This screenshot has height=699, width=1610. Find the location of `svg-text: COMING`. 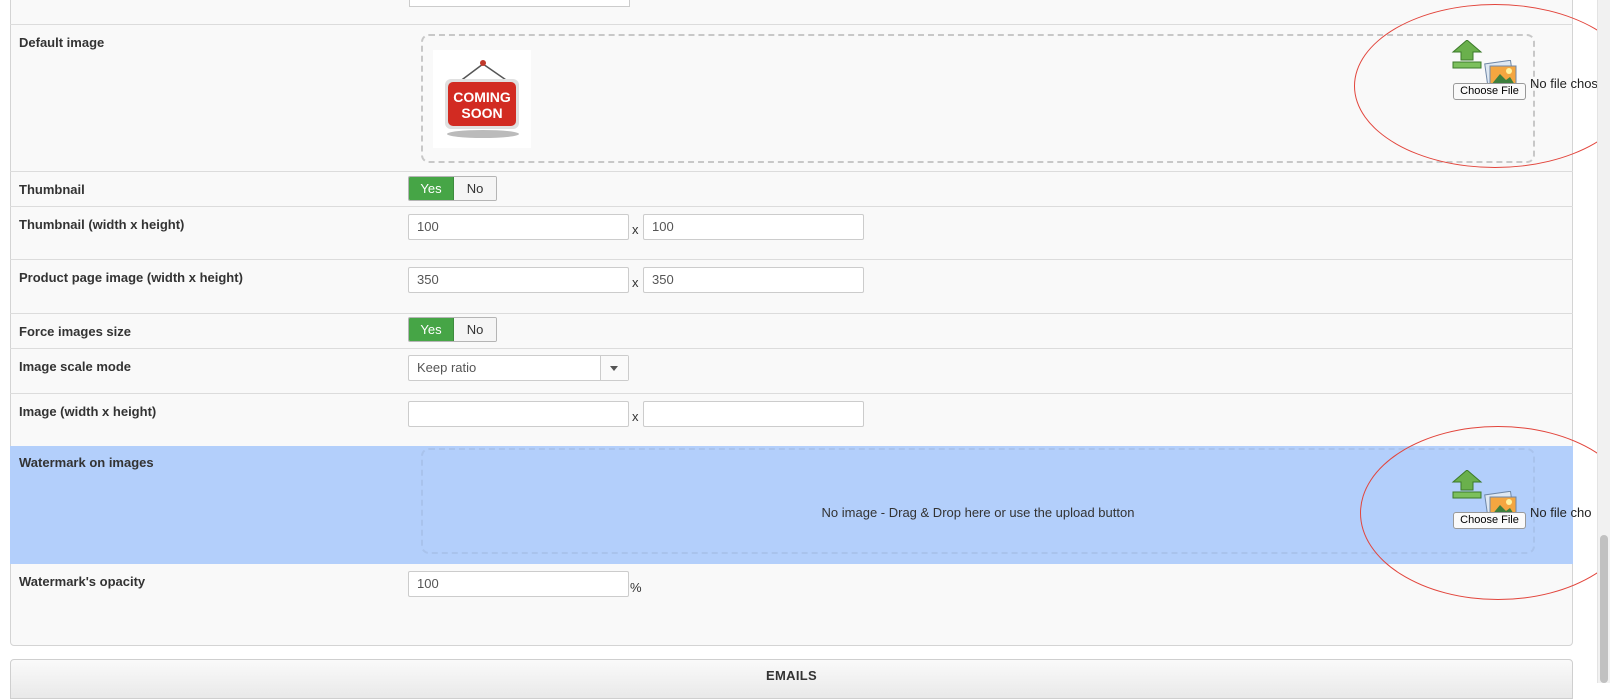

svg-text: COMING is located at coordinates (482, 97).